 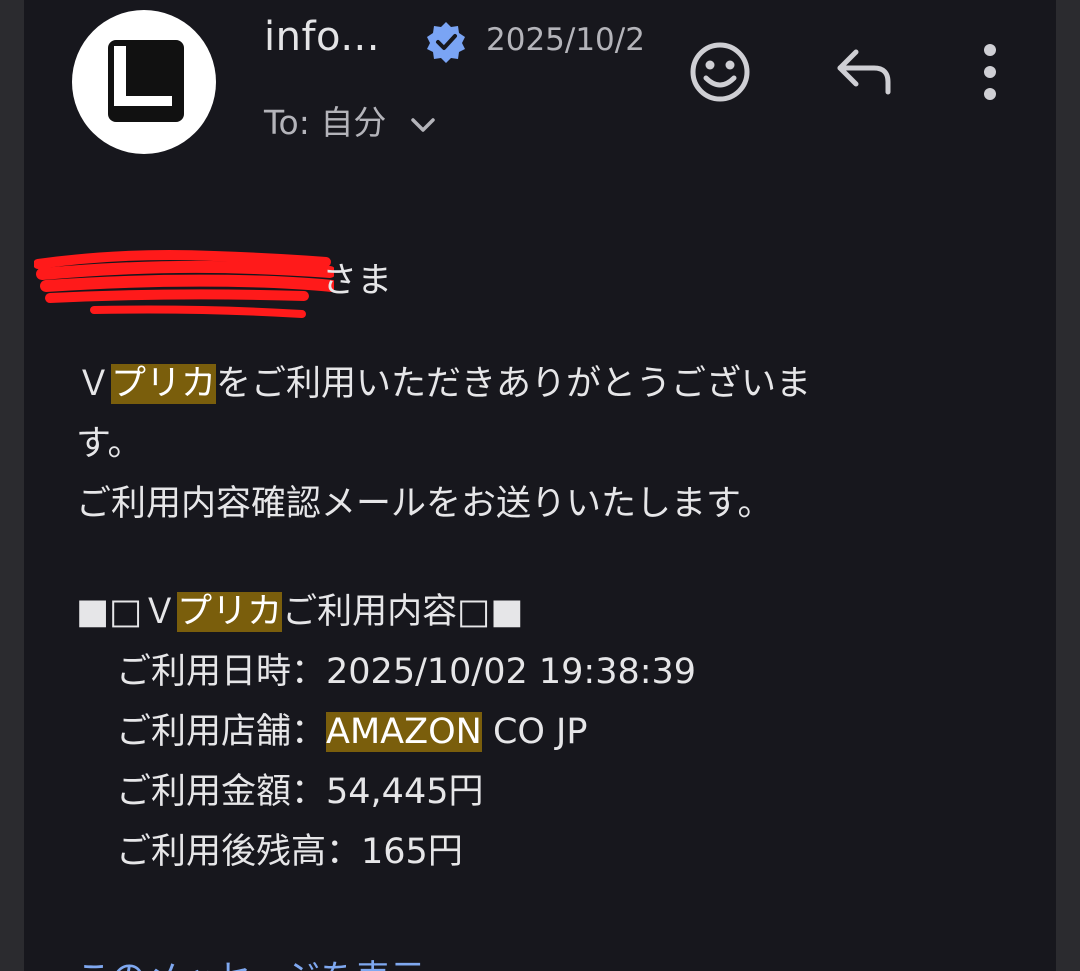 I want to click on intro-rest: をご利用いただきありがとうございま, so click(x=514, y=384).